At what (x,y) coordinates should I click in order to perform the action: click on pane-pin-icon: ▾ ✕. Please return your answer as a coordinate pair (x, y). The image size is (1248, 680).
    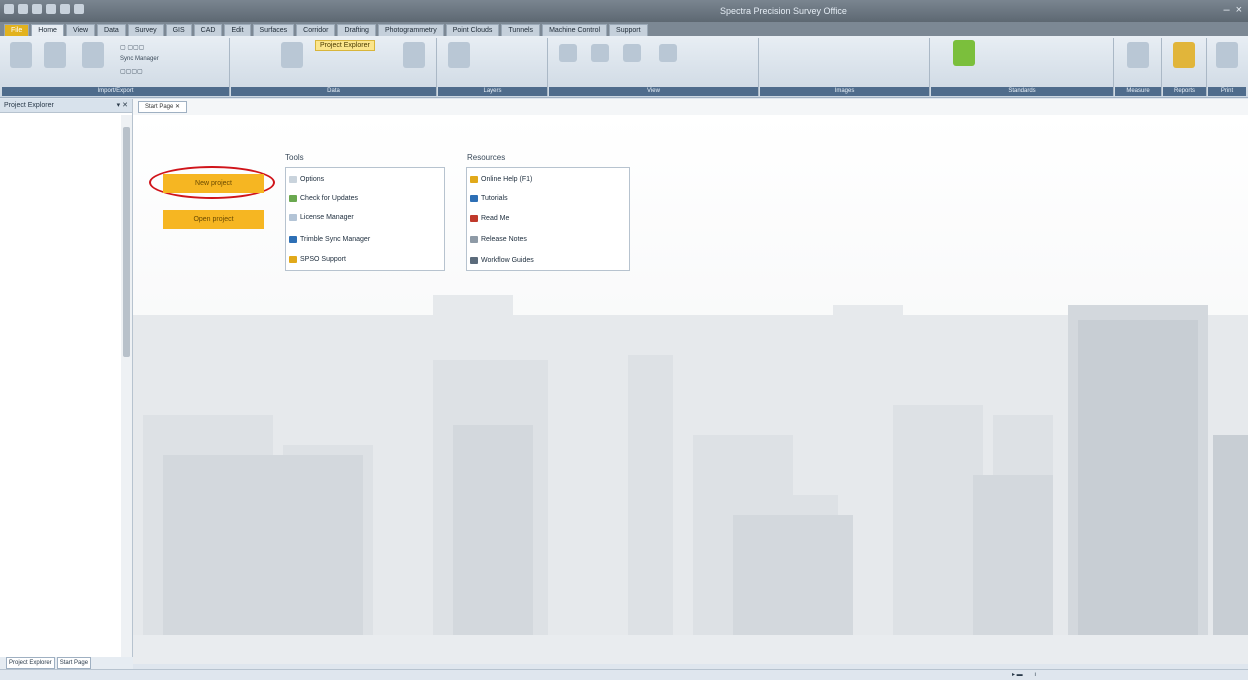
    Looking at the image, I should click on (122, 105).